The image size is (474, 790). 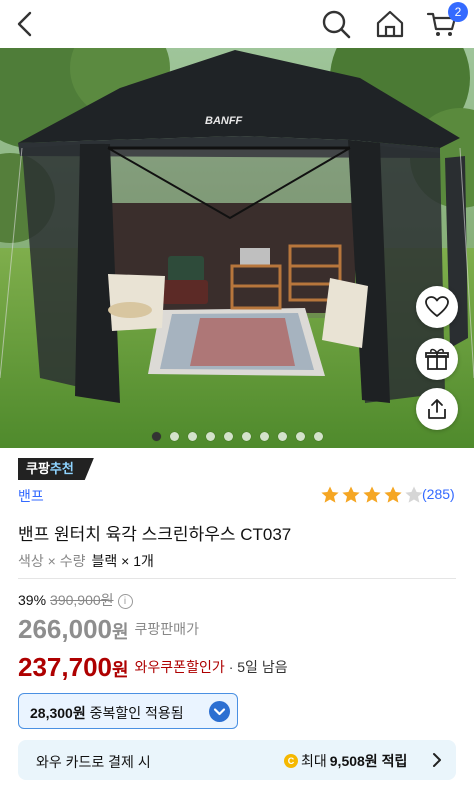 What do you see at coordinates (237, 578) in the screenshot?
I see `divider` at bounding box center [237, 578].